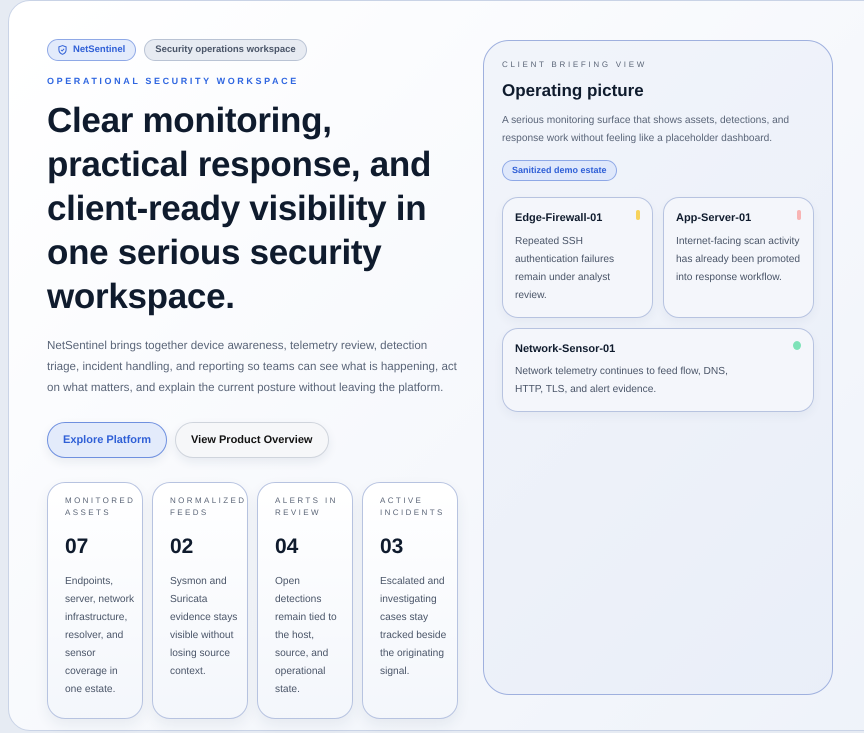  Describe the element at coordinates (100, 507) in the screenshot. I see `metric-label: MONITORED ASSETS` at that location.